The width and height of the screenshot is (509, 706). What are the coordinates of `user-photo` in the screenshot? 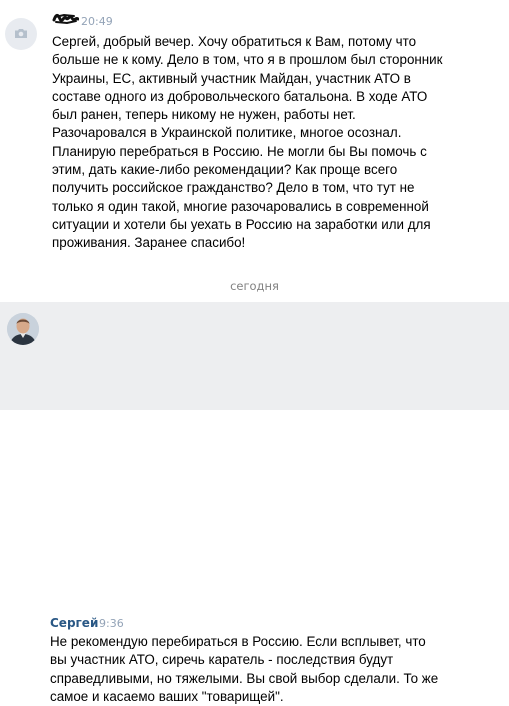 It's located at (23, 329).